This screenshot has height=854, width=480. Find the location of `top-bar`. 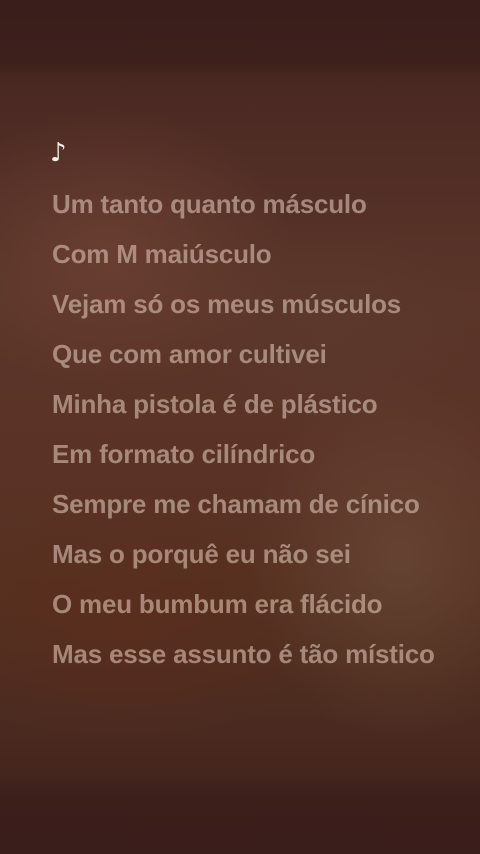

top-bar is located at coordinates (240, 39).